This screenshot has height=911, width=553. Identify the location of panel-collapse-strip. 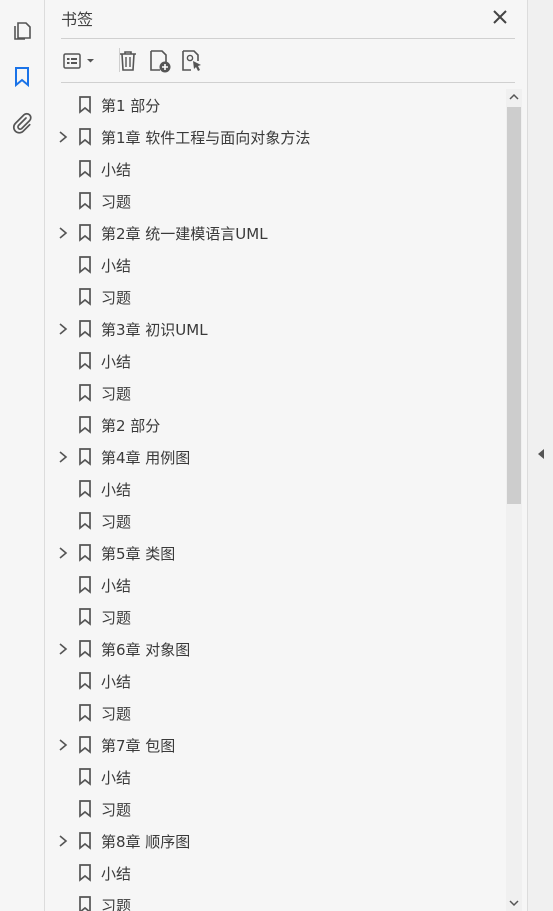
(540, 455).